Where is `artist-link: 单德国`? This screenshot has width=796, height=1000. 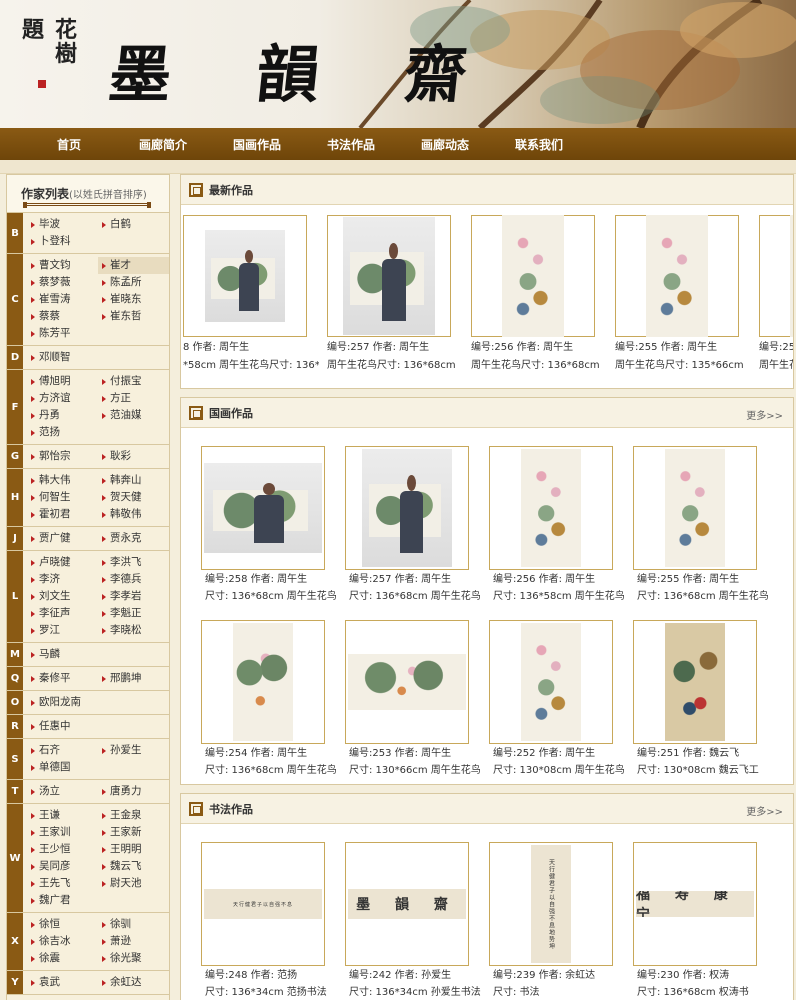
artist-link: 单德国 is located at coordinates (62, 767).